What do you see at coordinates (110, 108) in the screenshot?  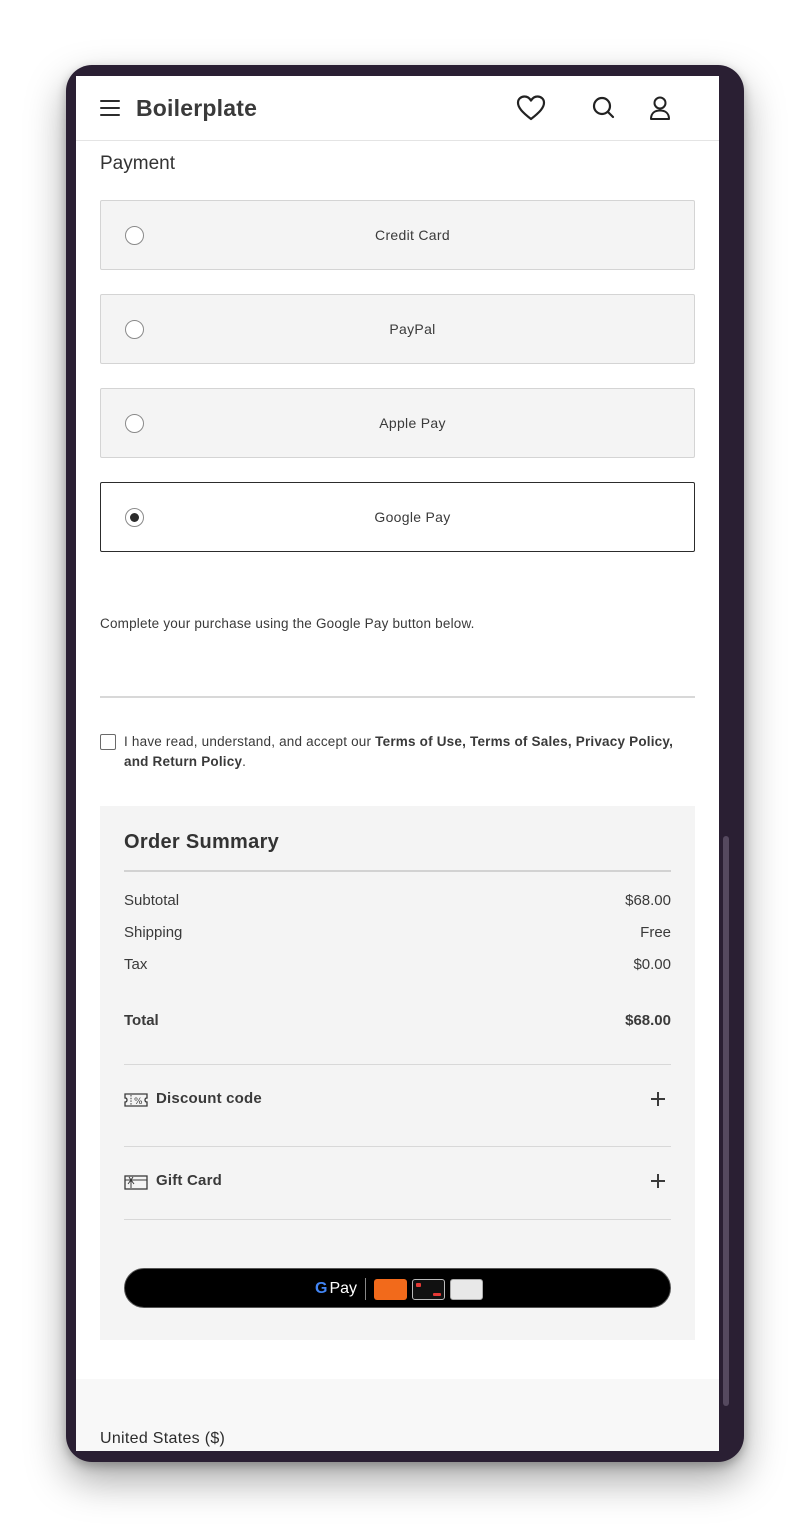 I see `menu-icon` at bounding box center [110, 108].